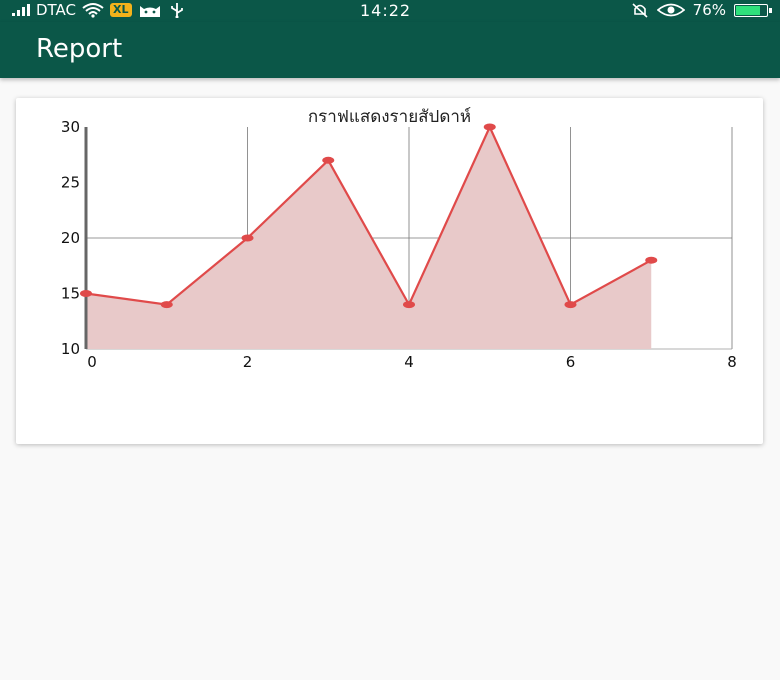  I want to click on x-tick-label: 0, so click(92, 362).